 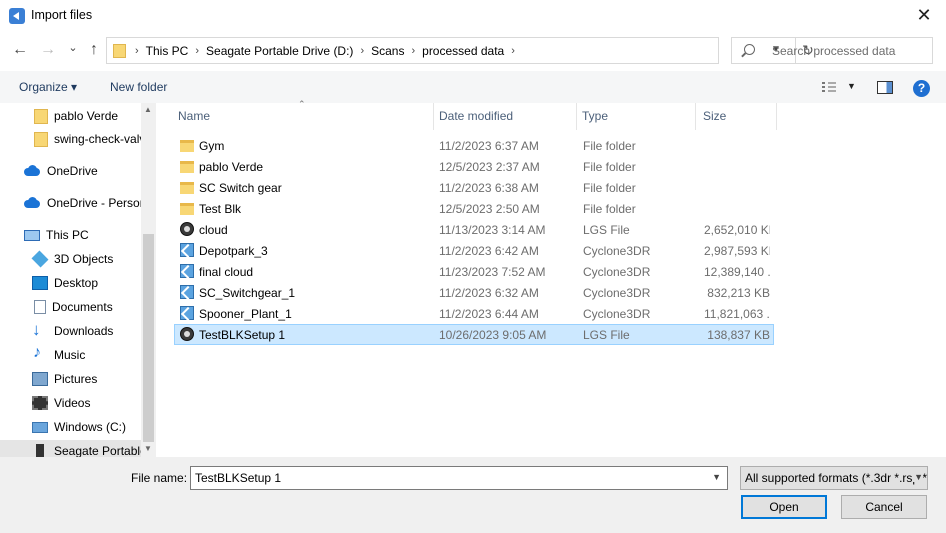 What do you see at coordinates (32, 171) in the screenshot?
I see `cloud-icon` at bounding box center [32, 171].